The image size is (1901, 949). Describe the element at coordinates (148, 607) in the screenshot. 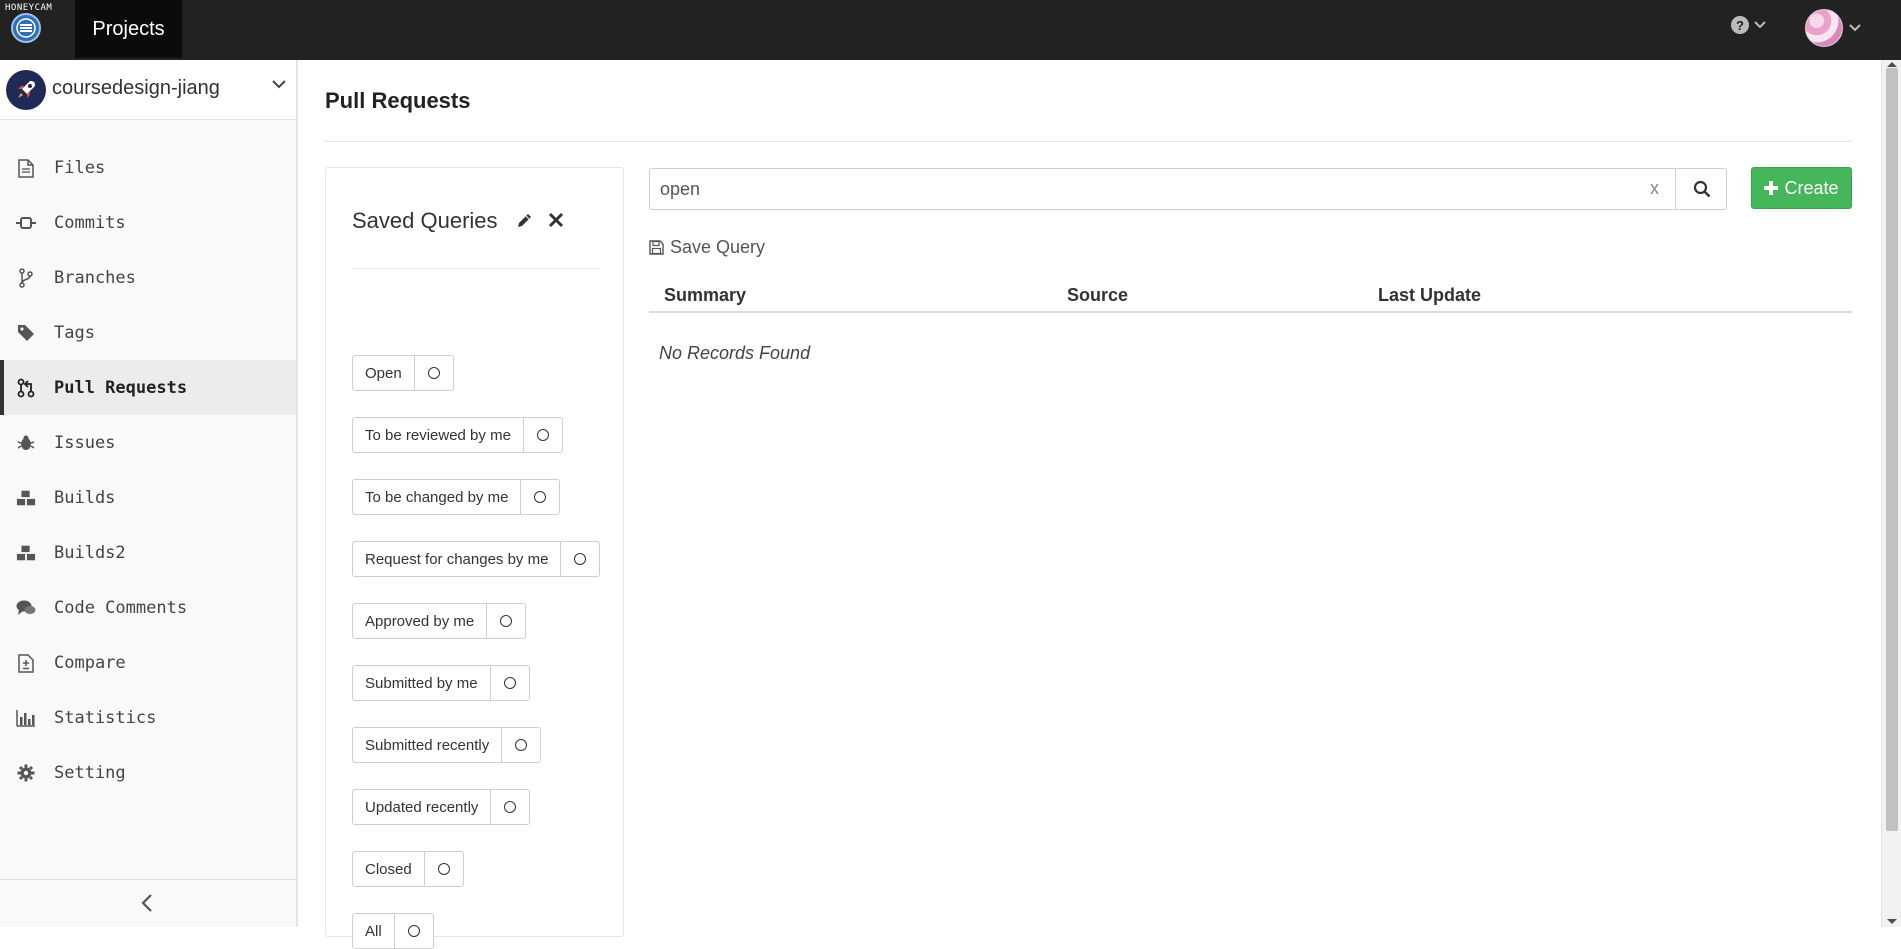

I see `sidebar-item-code-comments: Code Comments` at that location.